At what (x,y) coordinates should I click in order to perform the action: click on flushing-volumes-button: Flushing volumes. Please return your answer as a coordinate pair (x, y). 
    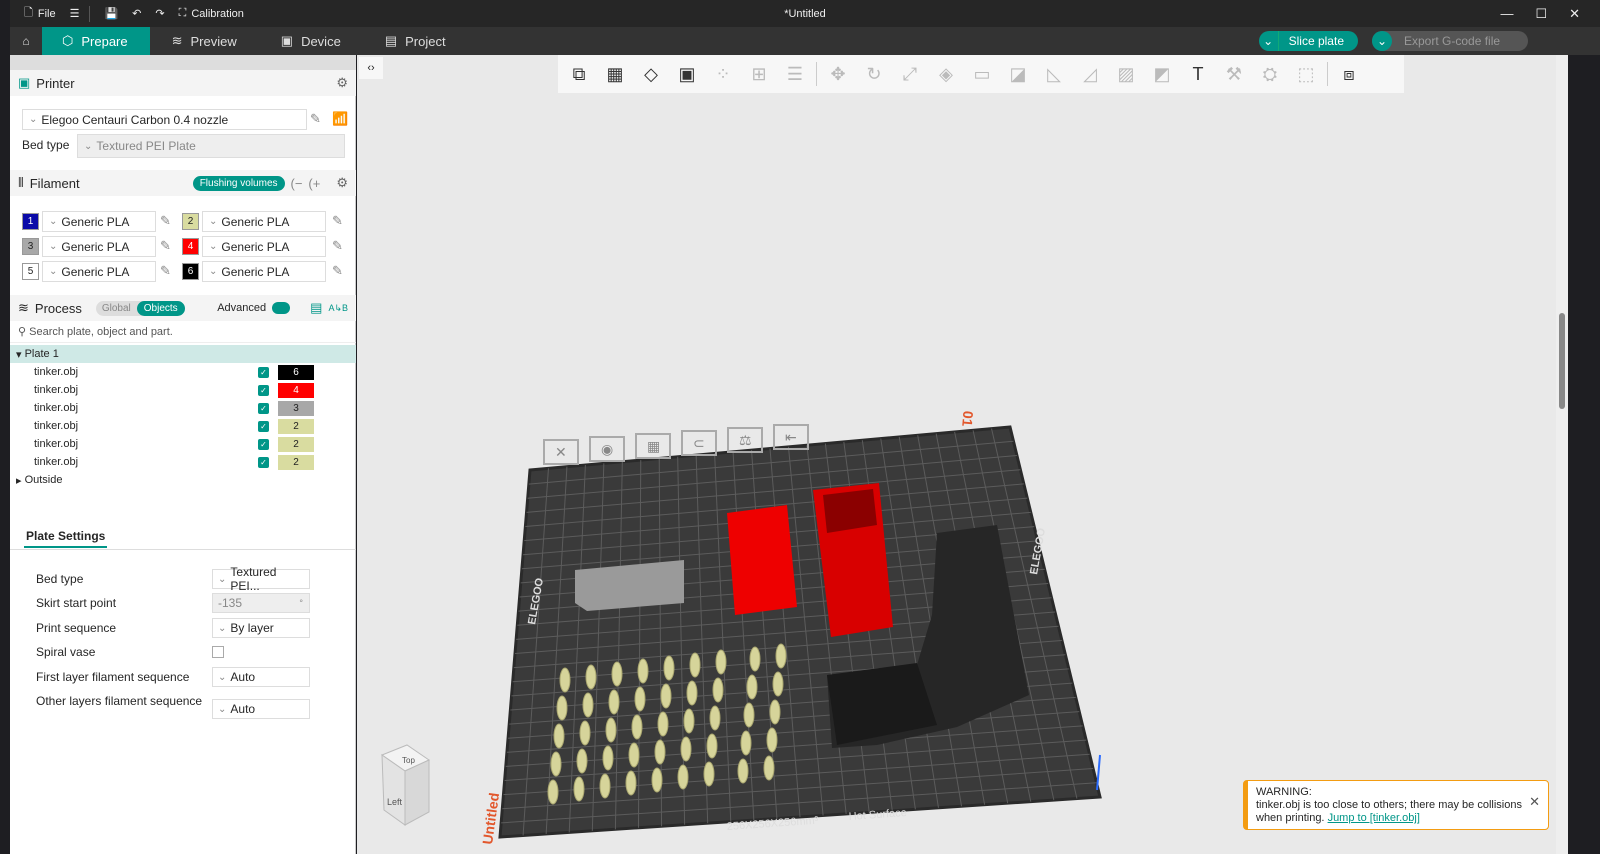
    Looking at the image, I should click on (238, 183).